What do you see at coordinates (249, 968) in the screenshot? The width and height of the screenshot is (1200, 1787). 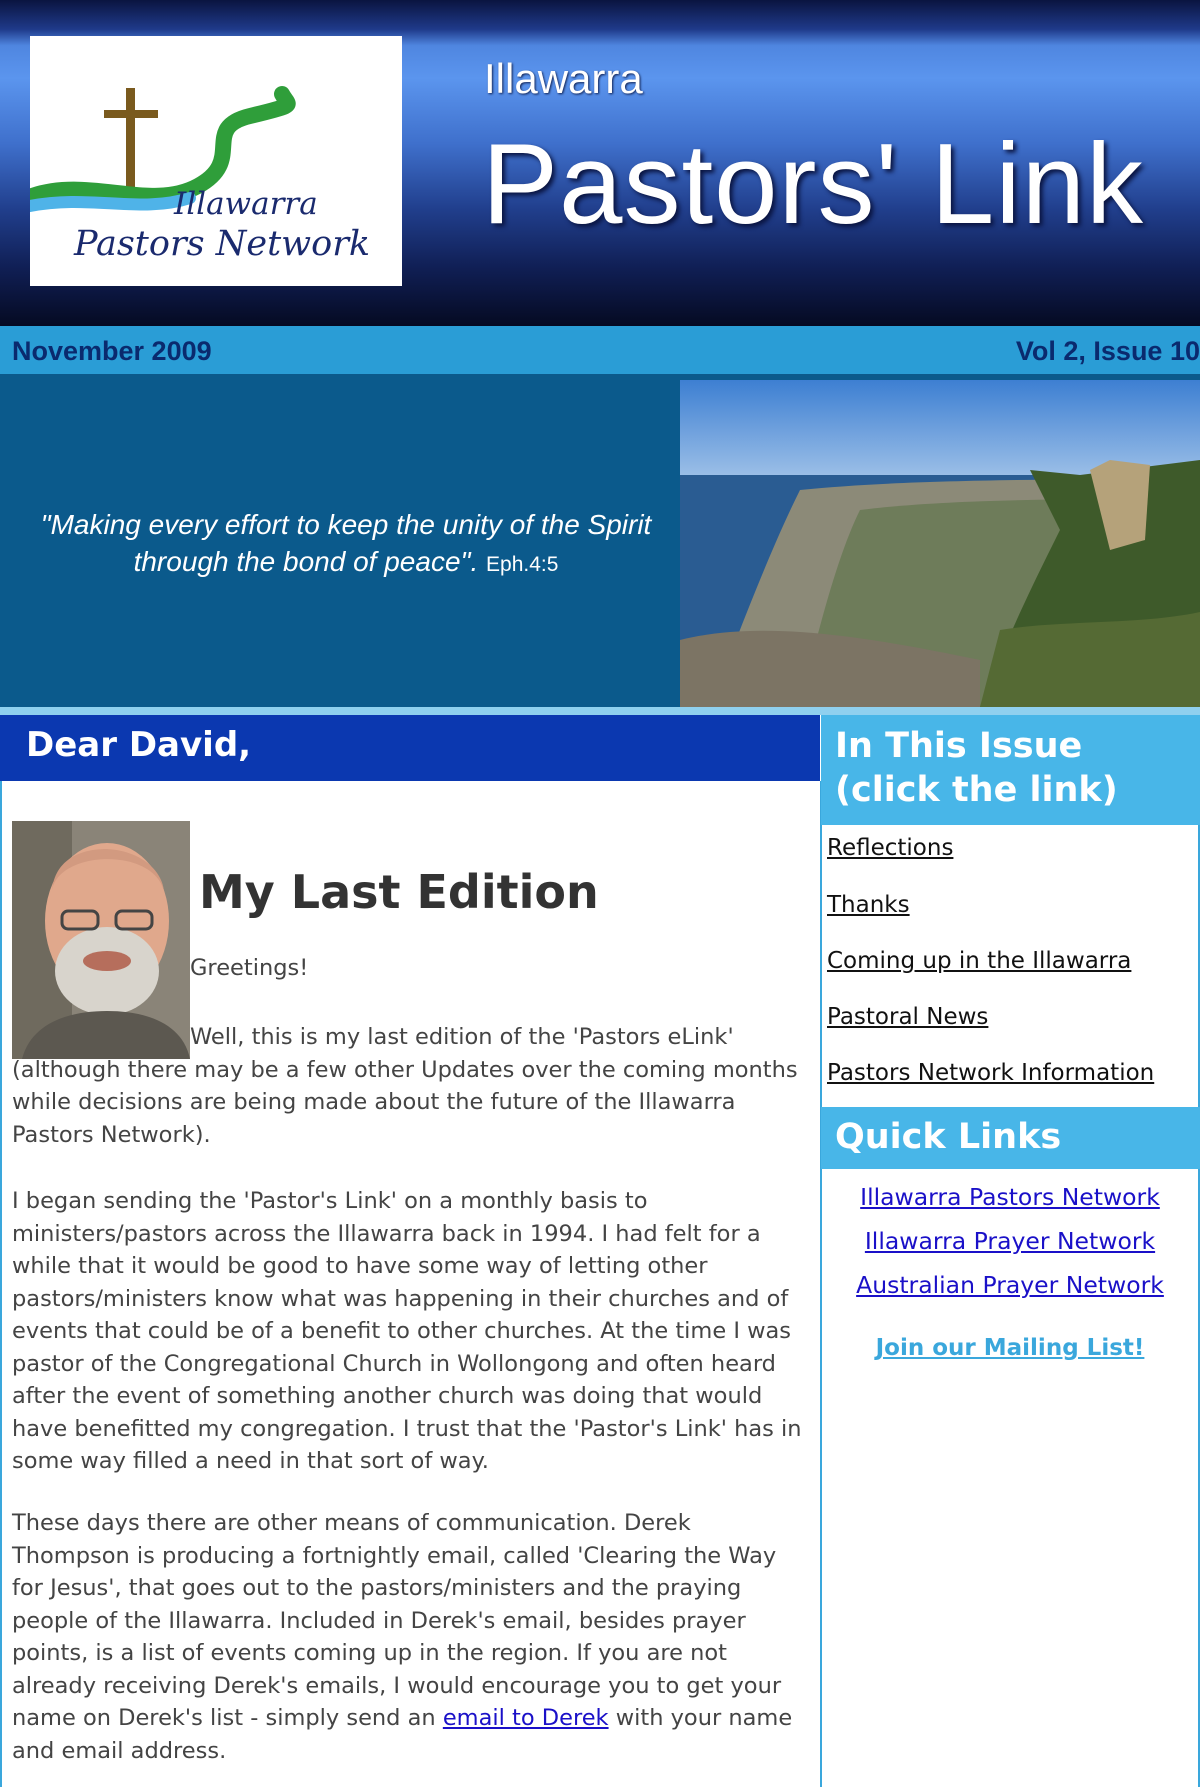 I see `article-greeting: Greetings!` at bounding box center [249, 968].